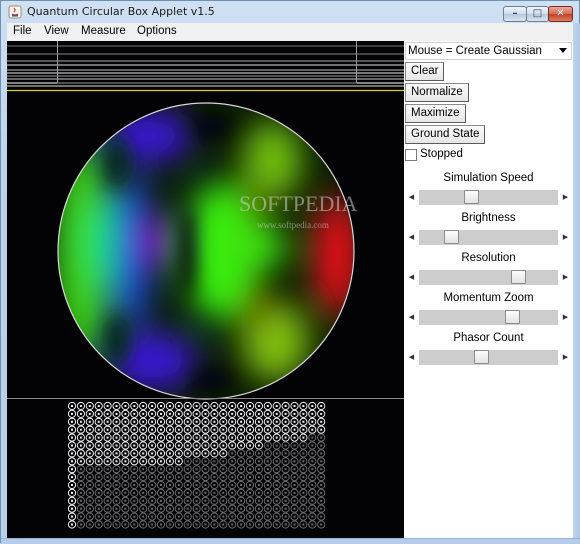 The height and width of the screenshot is (544, 580). I want to click on maximize-wave-button: Maximize, so click(435, 113).